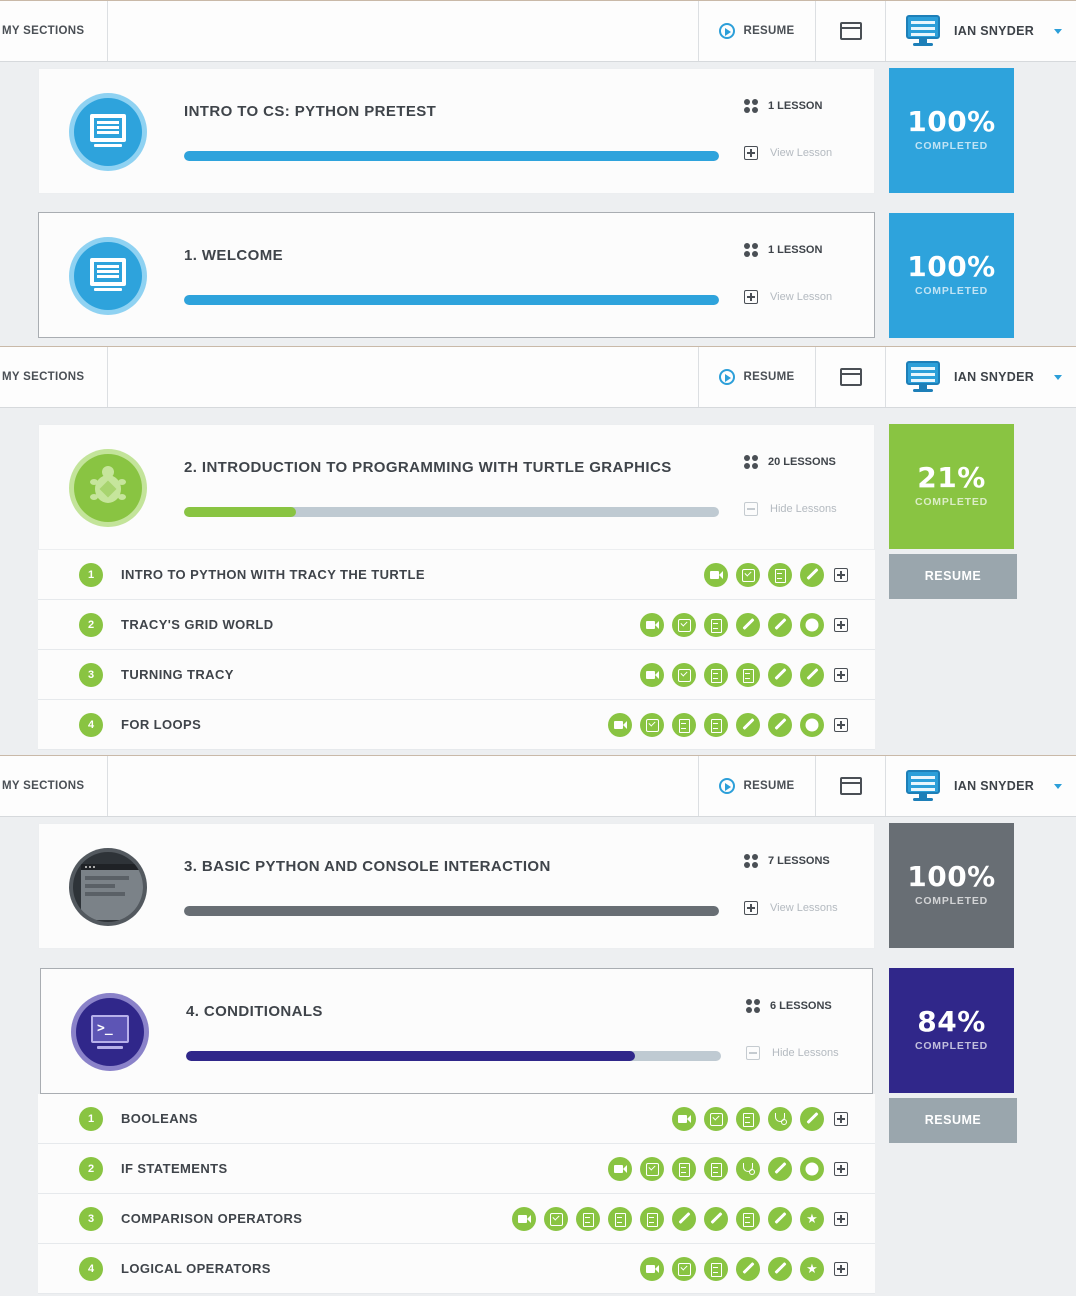  I want to click on lesson-count: 1 LESSON, so click(783, 106).